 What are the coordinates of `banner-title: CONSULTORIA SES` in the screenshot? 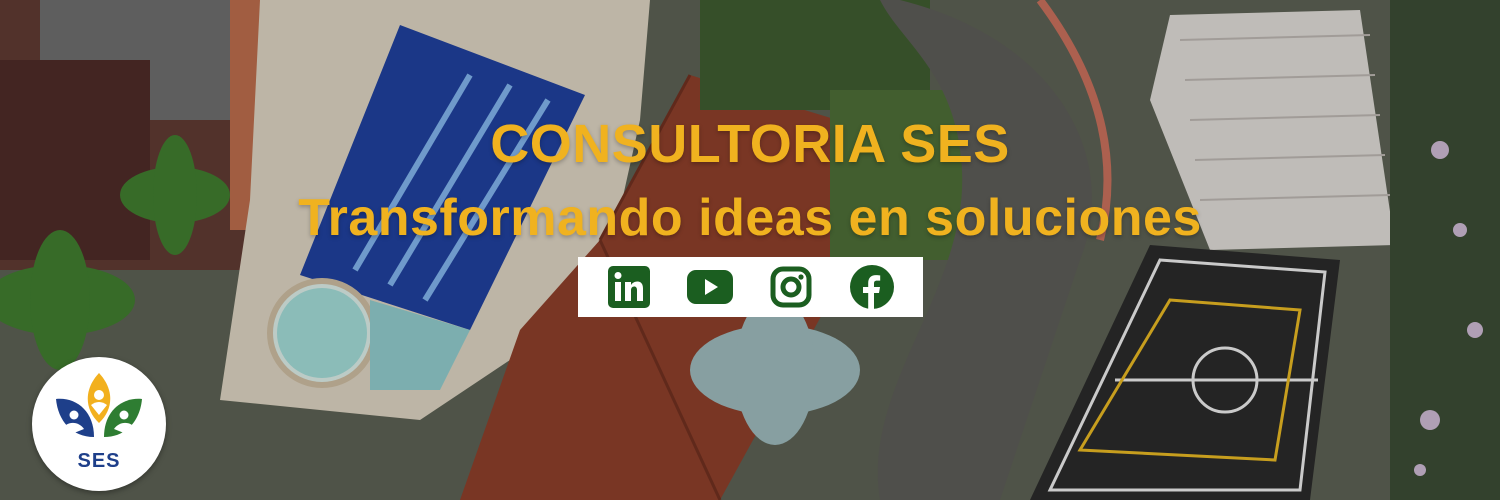 It's located at (750, 144).